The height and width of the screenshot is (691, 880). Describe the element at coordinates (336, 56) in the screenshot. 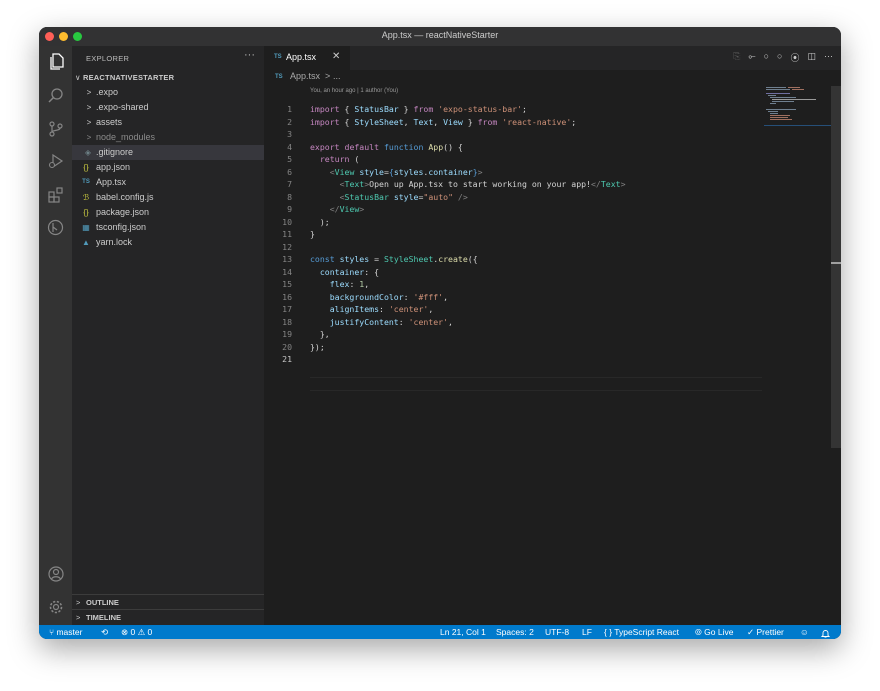

I see `close-tab-icon: ✕` at that location.